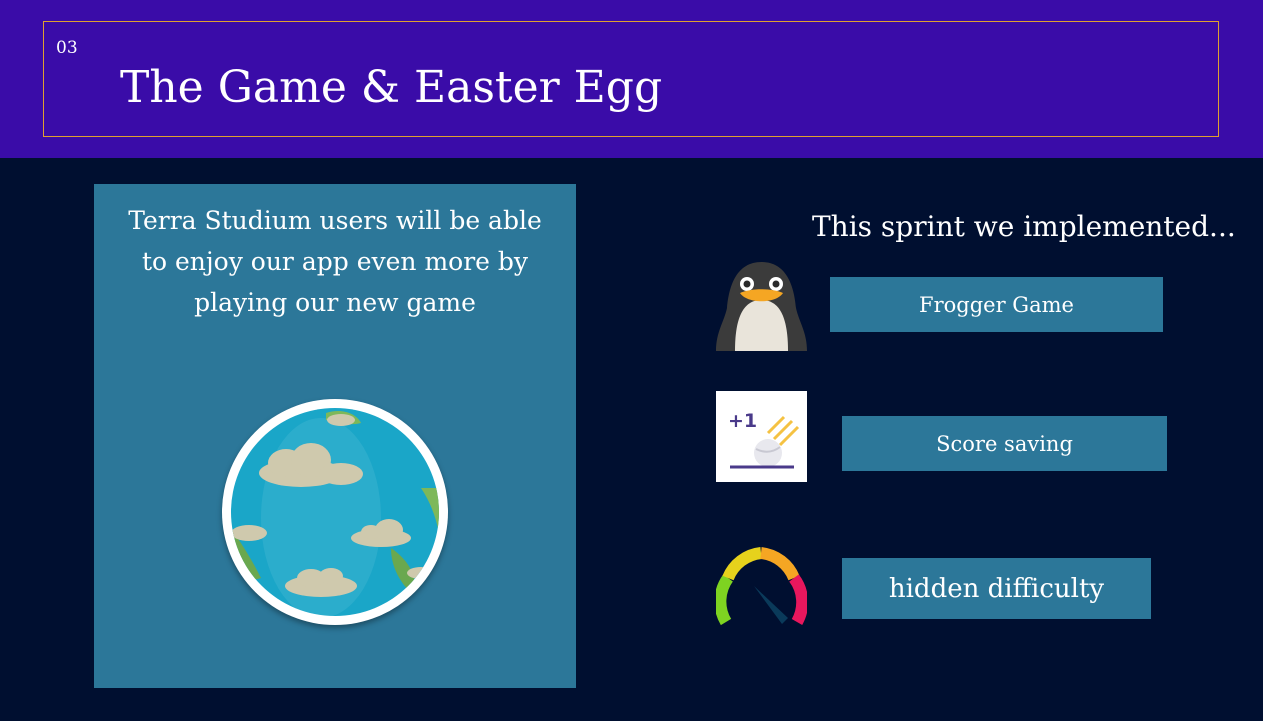  Describe the element at coordinates (67, 48) in the screenshot. I see `slide-number: 03` at that location.